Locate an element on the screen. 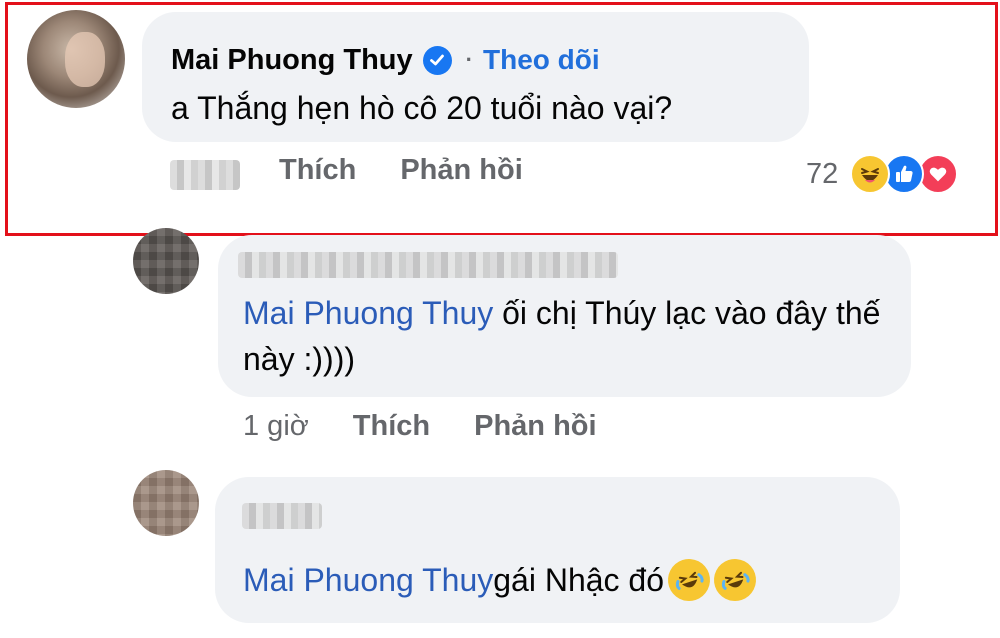  author-name: Mai Phuong Thuy is located at coordinates (292, 60).